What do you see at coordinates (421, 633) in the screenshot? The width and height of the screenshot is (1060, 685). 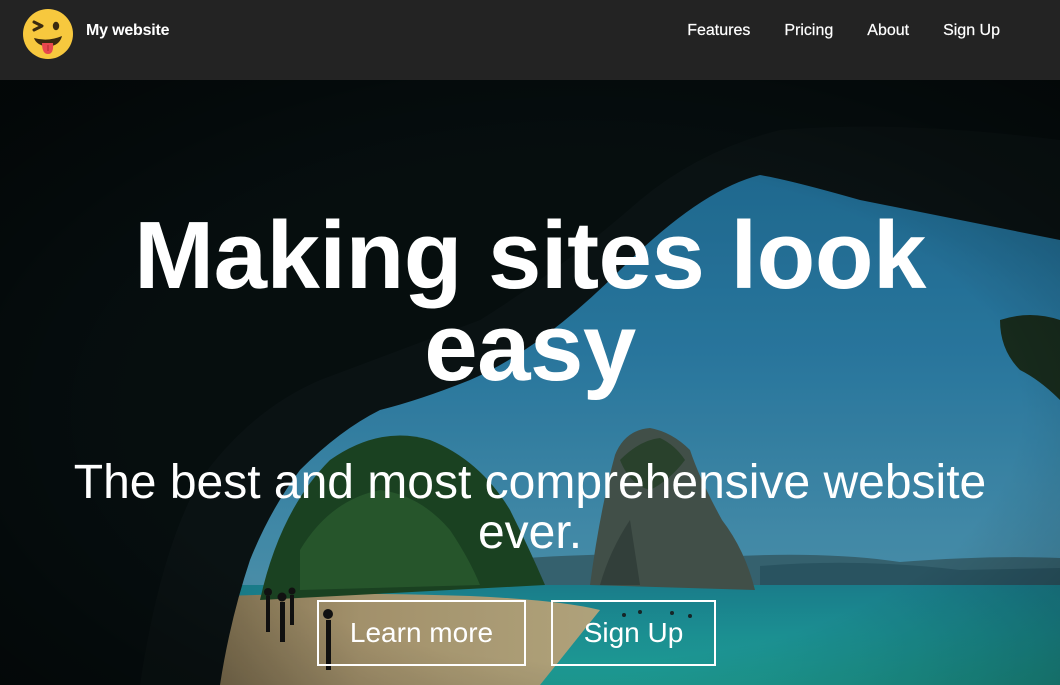 I see `learn-more-button: Learn more` at bounding box center [421, 633].